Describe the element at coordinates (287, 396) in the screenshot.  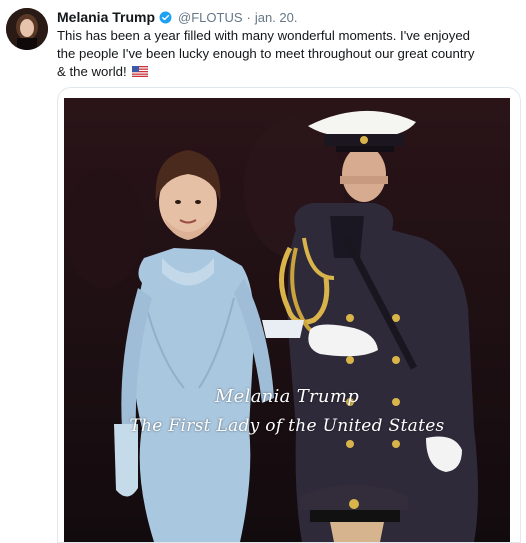
I see `photo-caption-name: Melania Trump` at that location.